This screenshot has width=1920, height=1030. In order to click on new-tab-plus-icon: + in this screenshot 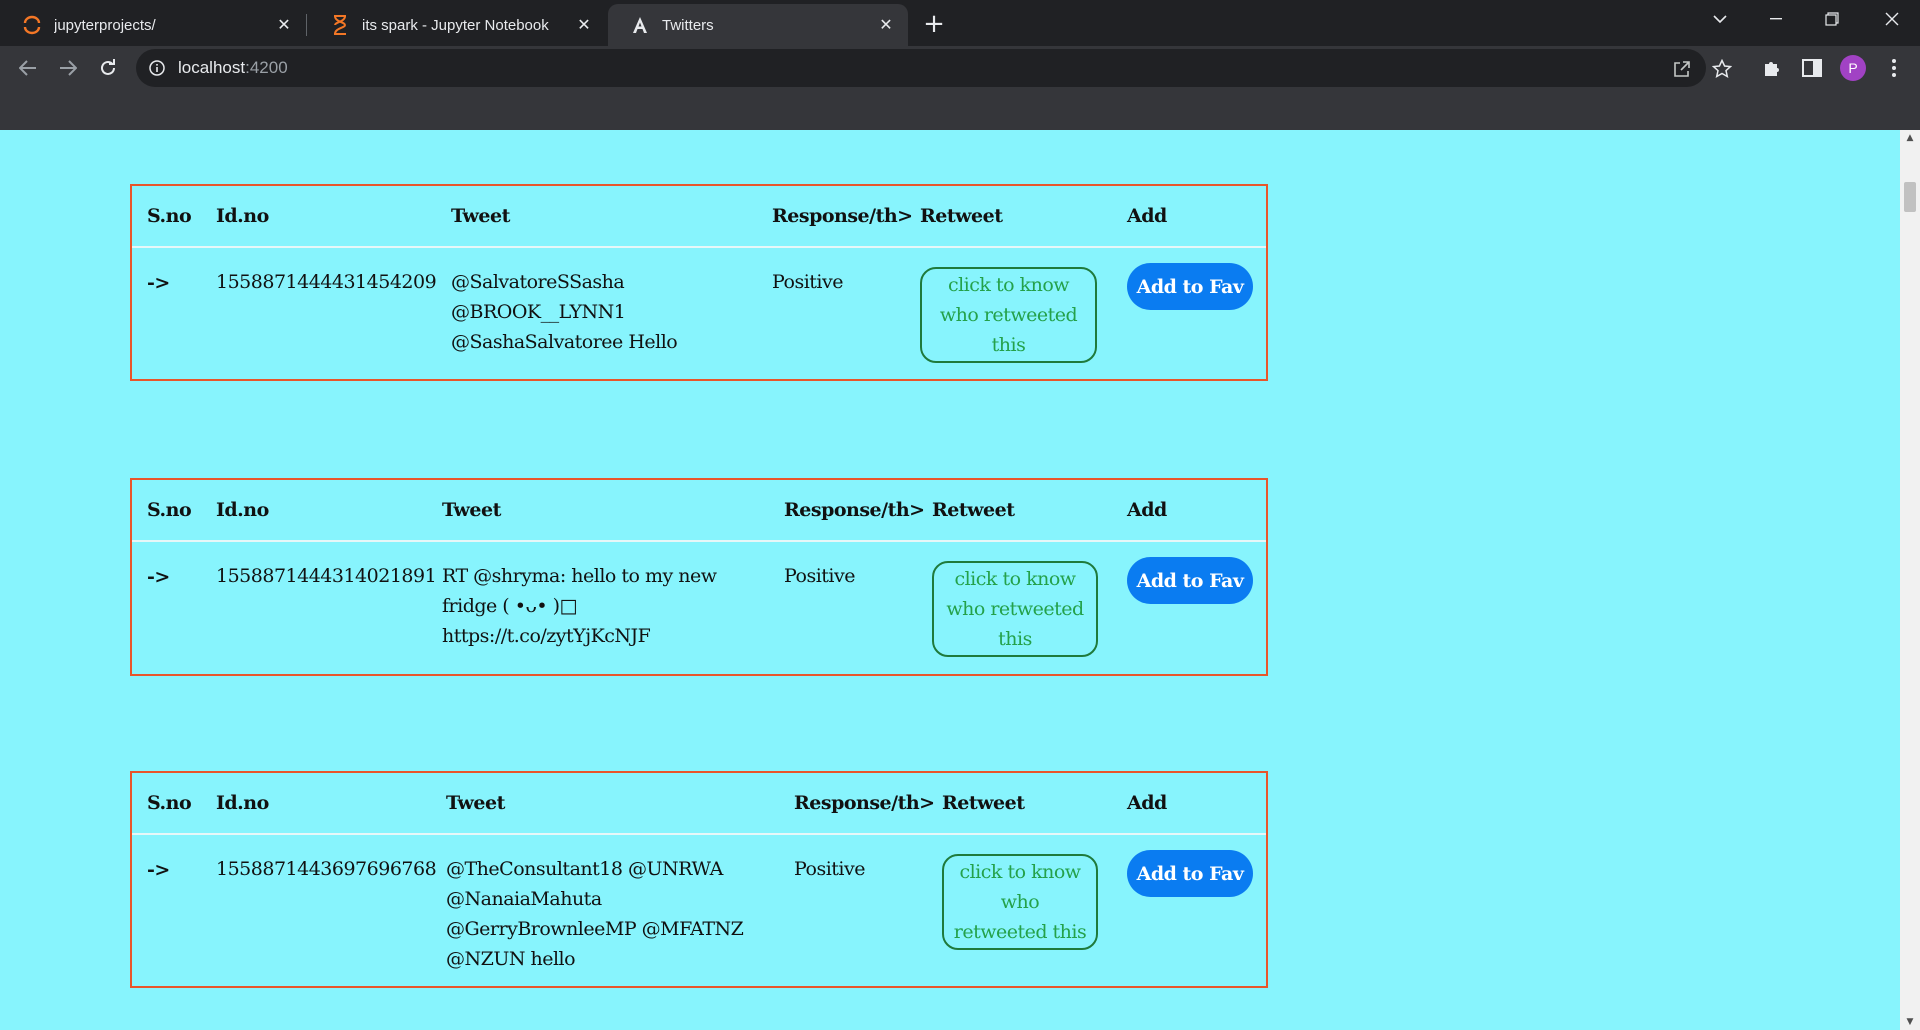, I will do `click(934, 24)`.